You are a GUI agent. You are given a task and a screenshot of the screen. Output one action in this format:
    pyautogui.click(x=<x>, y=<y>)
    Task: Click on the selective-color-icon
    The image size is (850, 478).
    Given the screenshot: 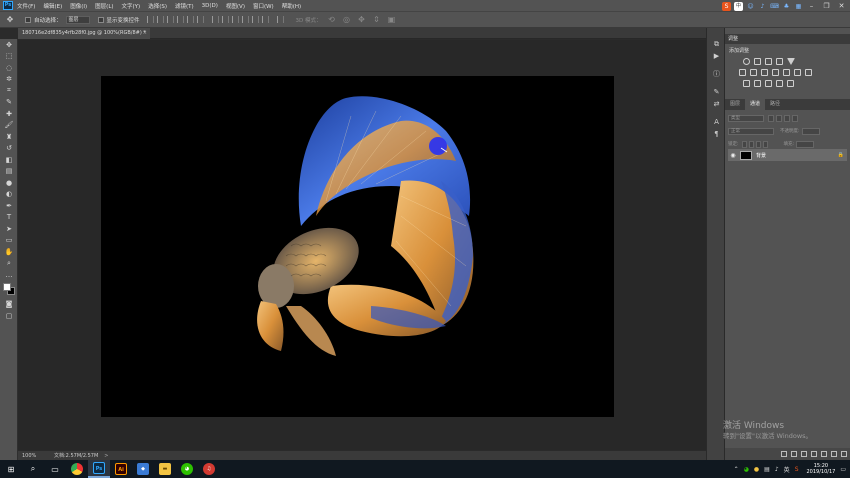 What is the action you would take?
    pyautogui.click(x=779, y=83)
    